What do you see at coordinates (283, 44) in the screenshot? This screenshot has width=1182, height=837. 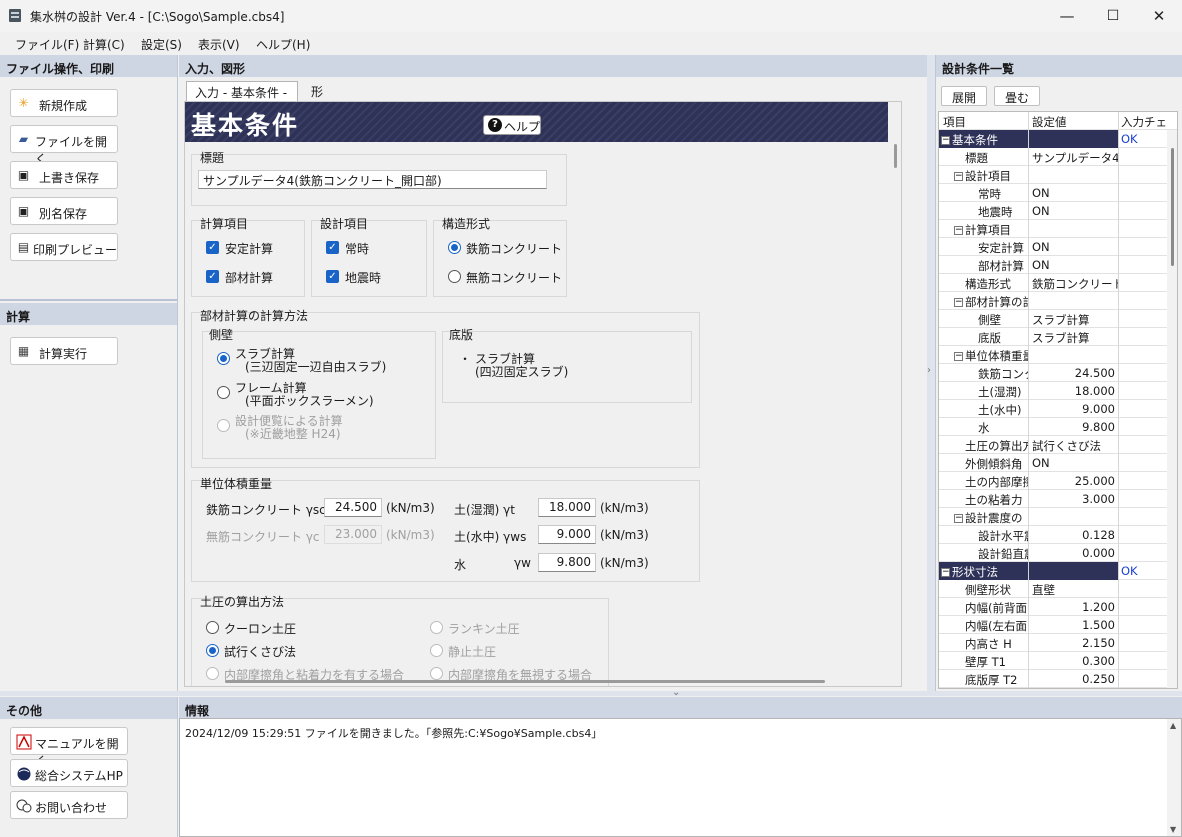 I see `menu-help: ヘルプ(H)` at bounding box center [283, 44].